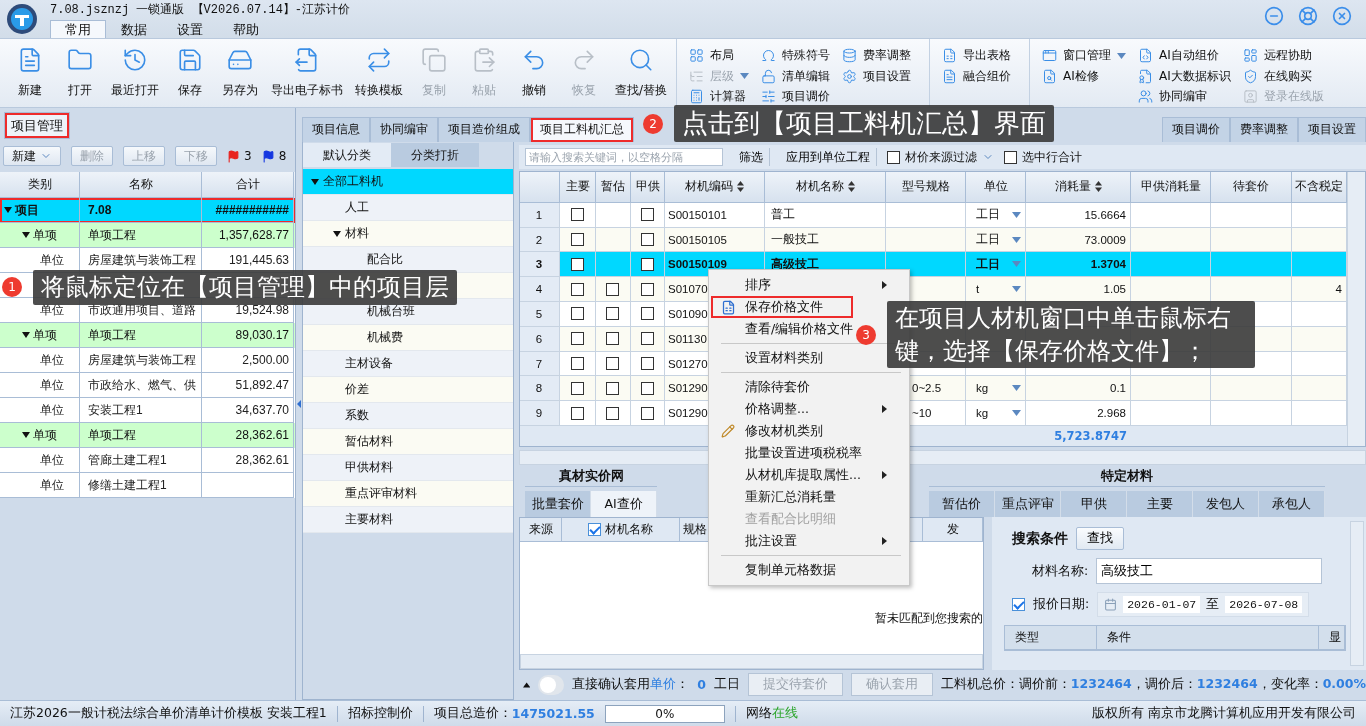  Describe the element at coordinates (357, 389) in the screenshot. I see `tree-label: 价差` at that location.